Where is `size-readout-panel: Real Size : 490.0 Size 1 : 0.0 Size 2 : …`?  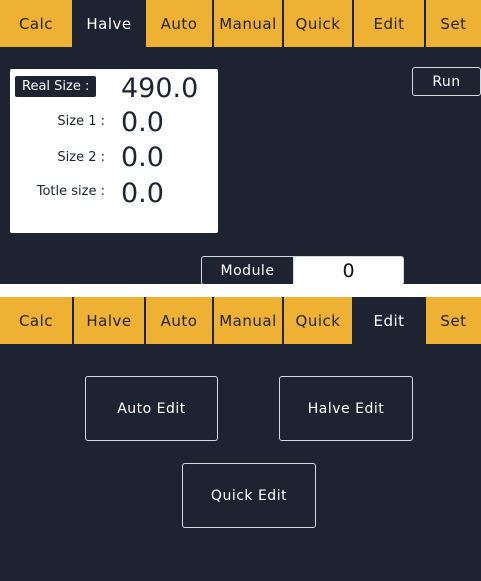 size-readout-panel: Real Size : 490.0 Size 1 : 0.0 Size 2 : … is located at coordinates (114, 151).